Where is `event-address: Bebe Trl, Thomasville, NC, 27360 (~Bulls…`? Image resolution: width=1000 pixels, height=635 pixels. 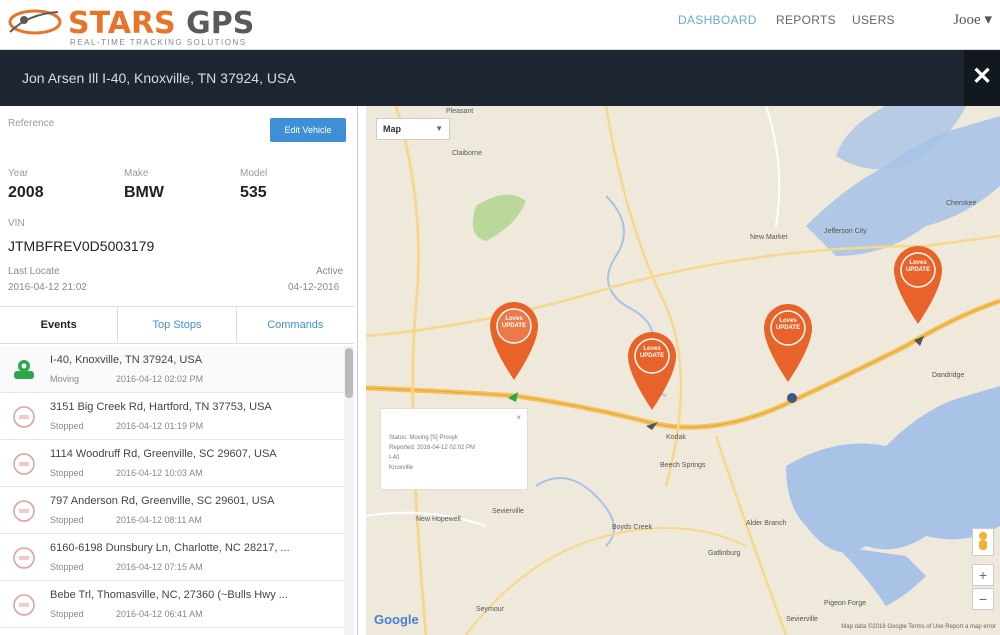 event-address: Bebe Trl, Thomasville, NC, 27360 (~Bulls… is located at coordinates (169, 595).